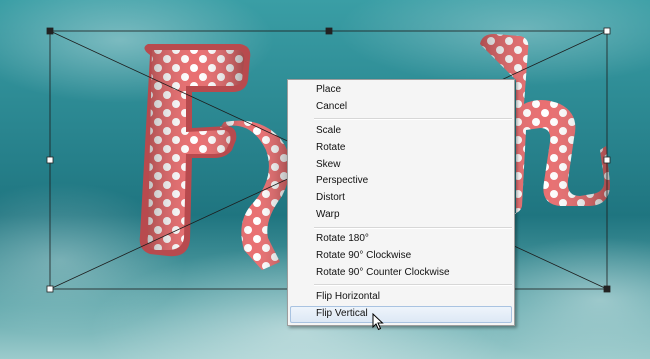  Describe the element at coordinates (401, 90) in the screenshot. I see `menu-item-place: Place` at that location.